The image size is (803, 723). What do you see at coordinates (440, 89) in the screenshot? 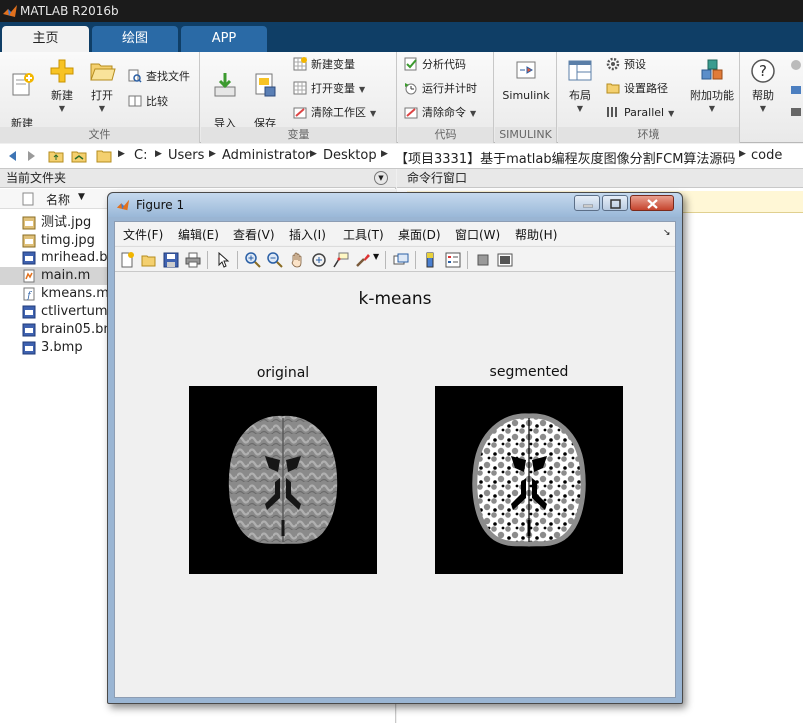
I see `run-and-time-button: 运行并计时` at bounding box center [440, 89].